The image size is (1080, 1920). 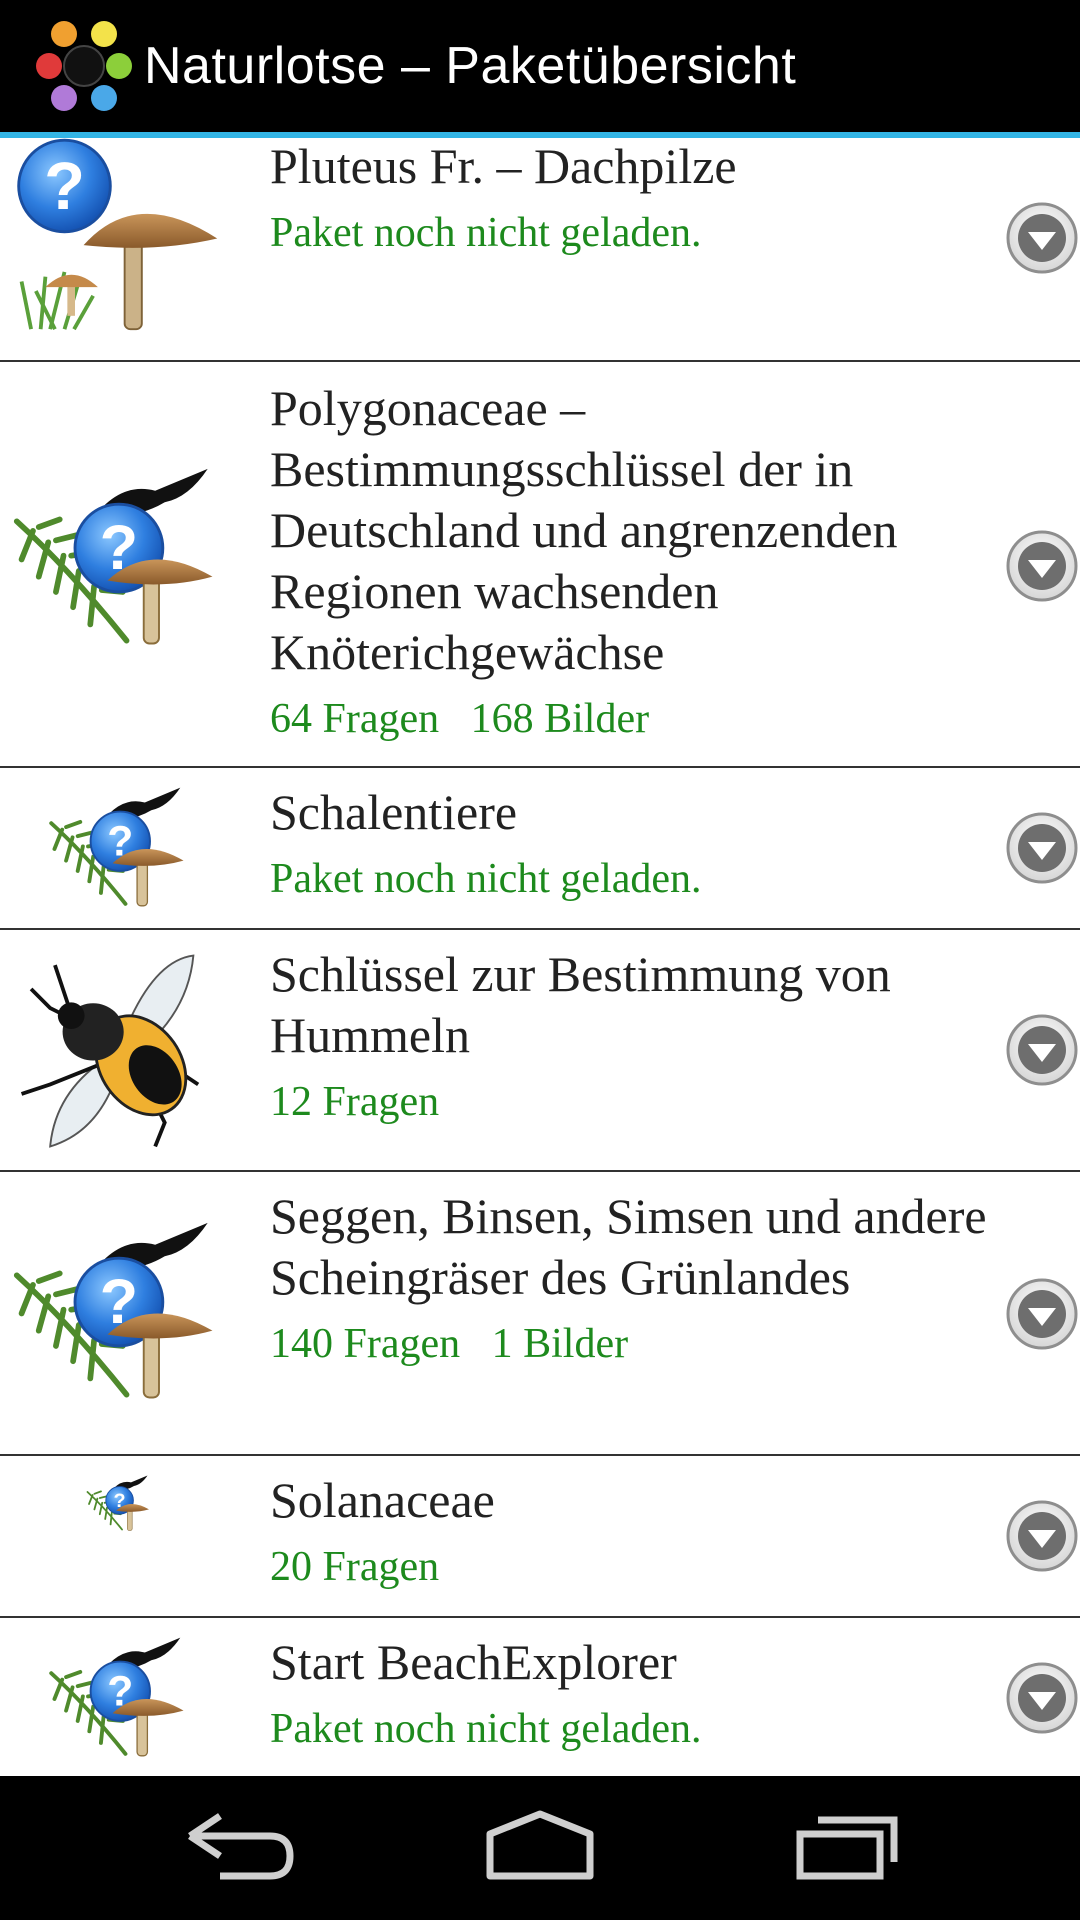 I want to click on back-icon, so click(x=240, y=1848).